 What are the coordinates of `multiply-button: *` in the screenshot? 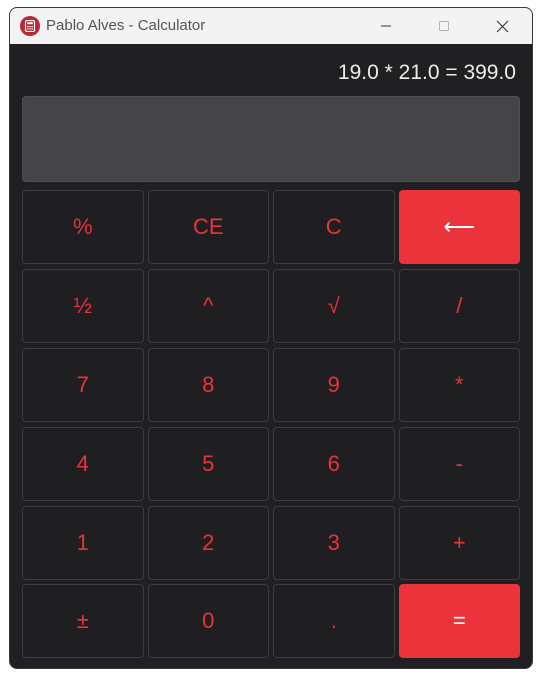 It's located at (459, 384).